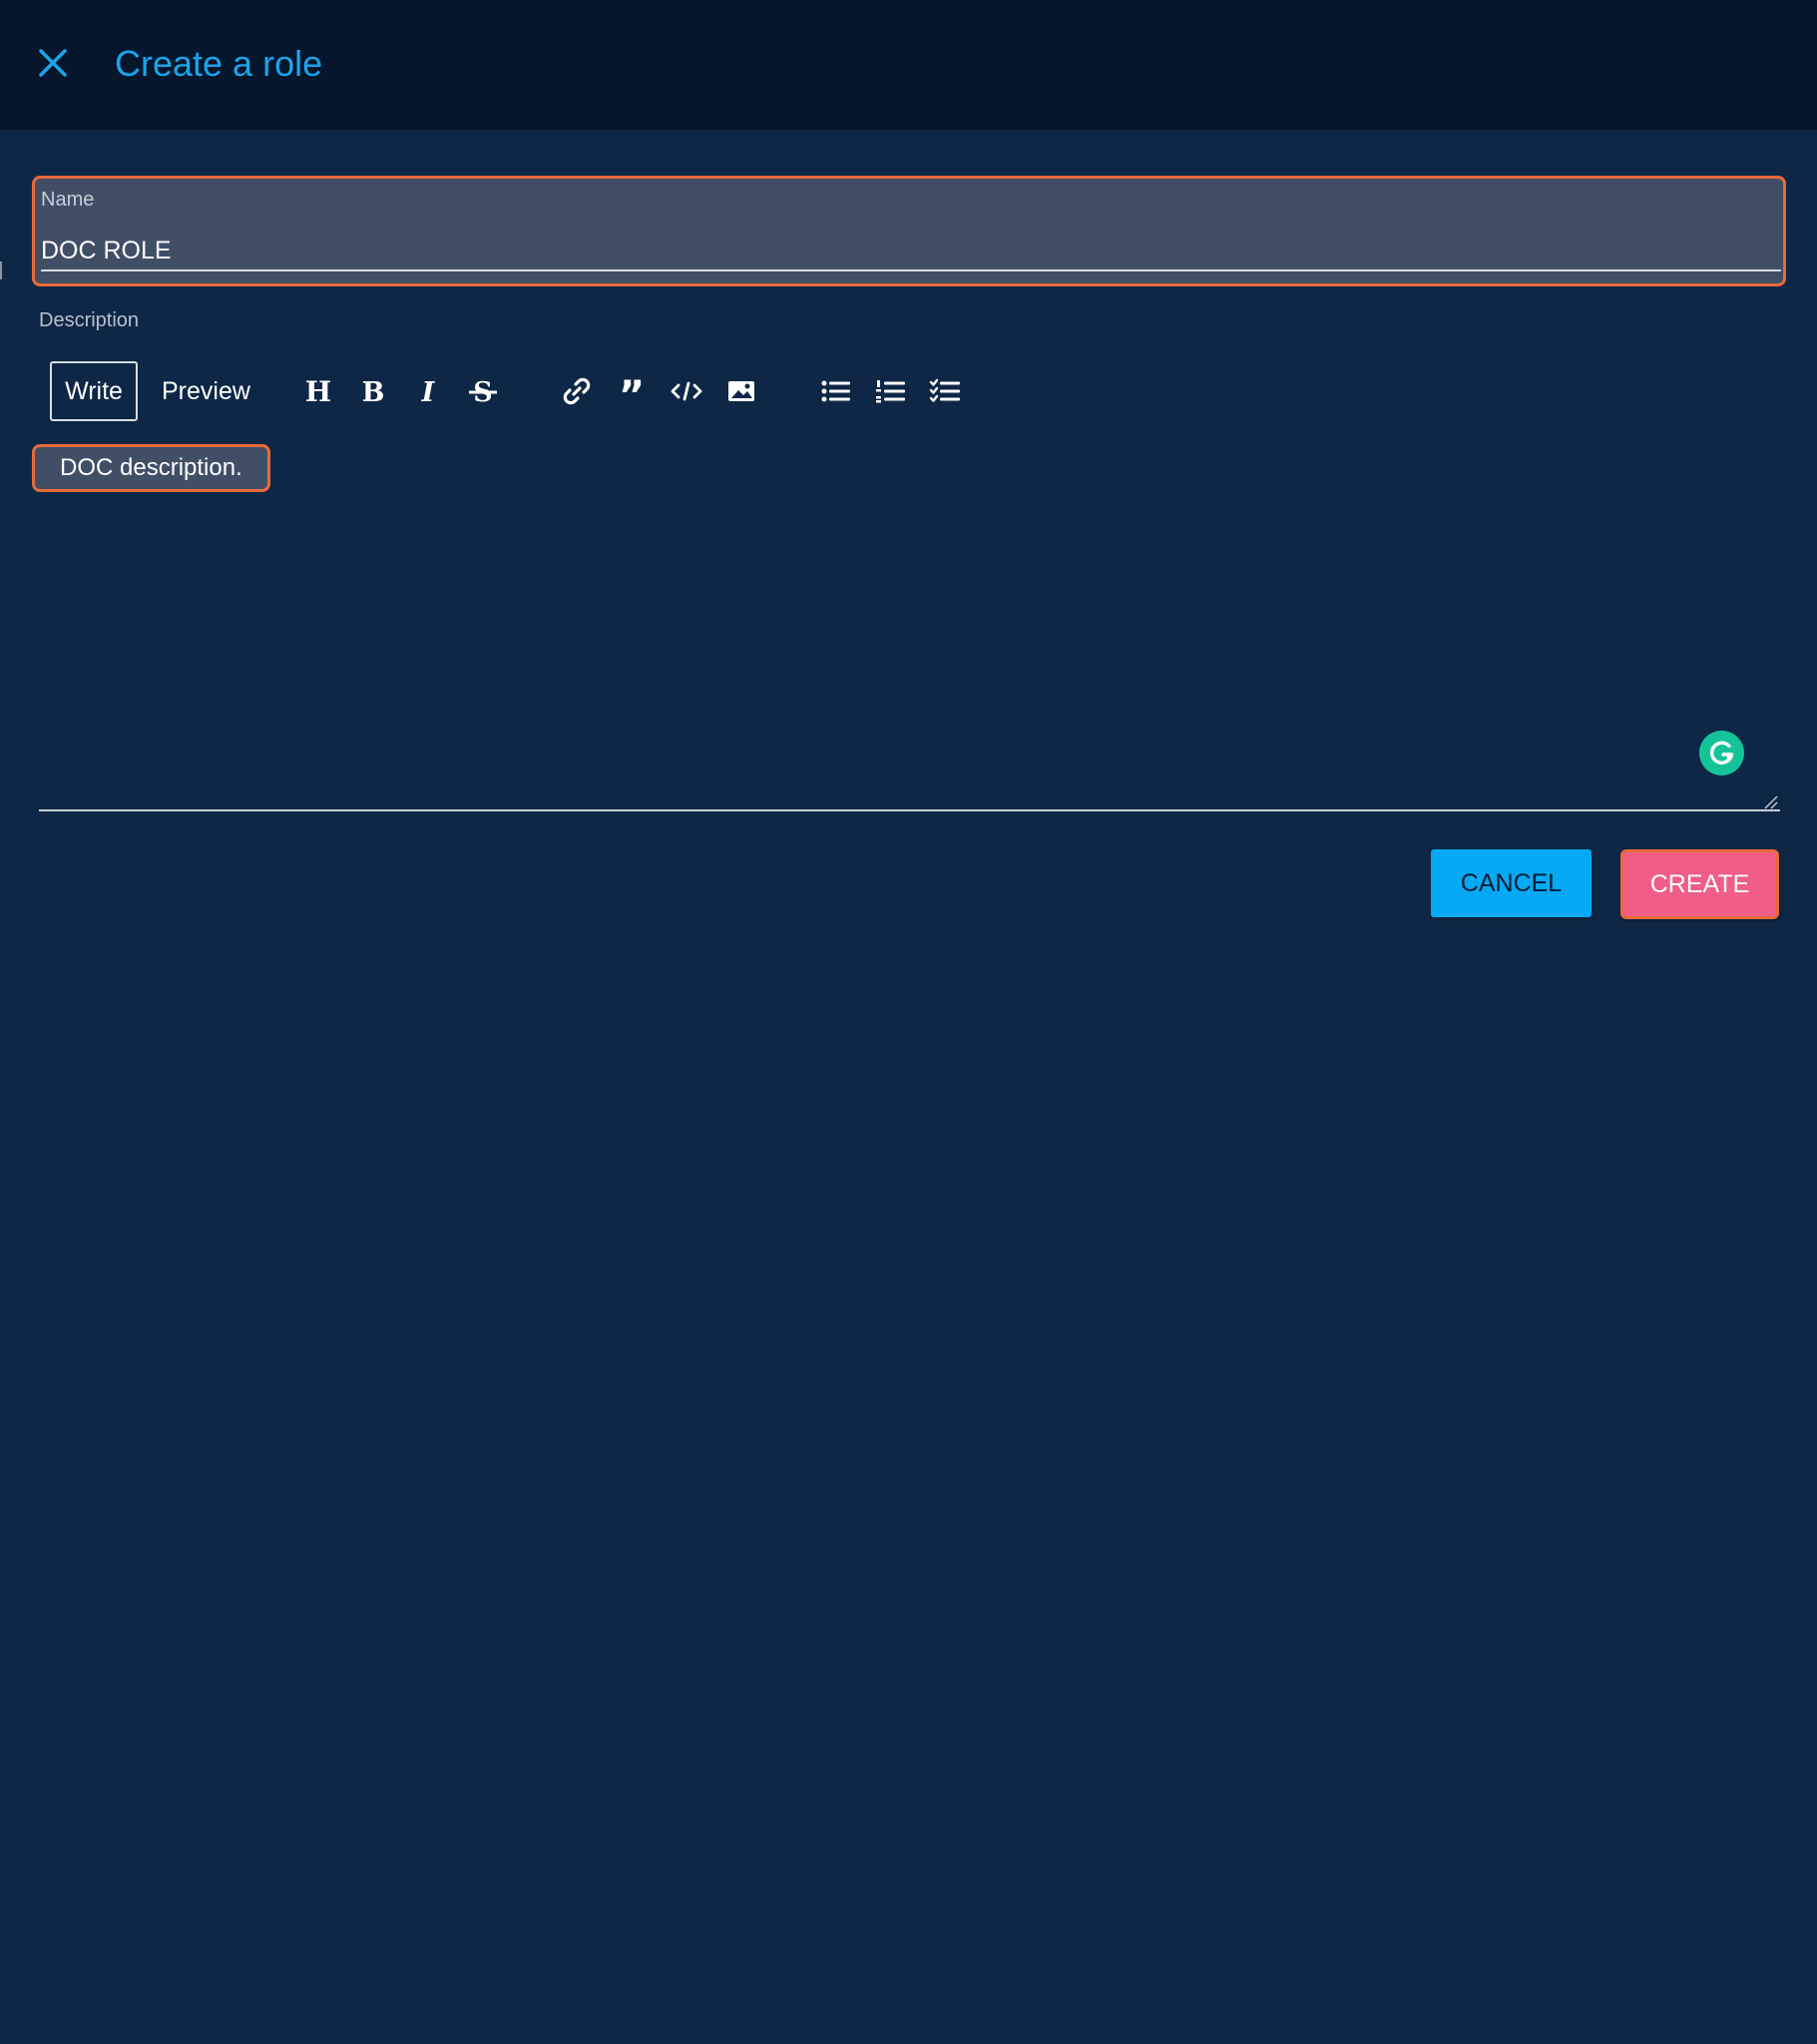 This screenshot has height=2044, width=1817. I want to click on code-icon, so click(686, 391).